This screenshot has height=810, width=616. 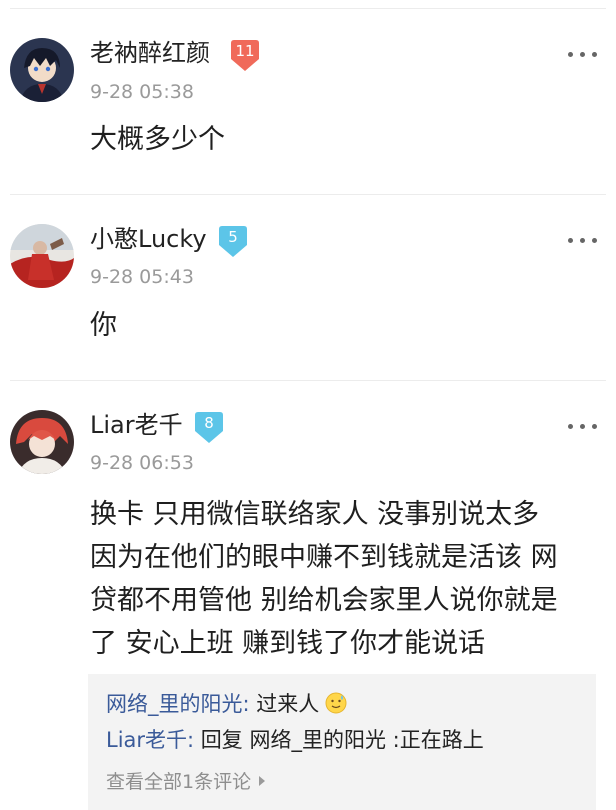 What do you see at coordinates (209, 423) in the screenshot?
I see `level-number: 8` at bounding box center [209, 423].